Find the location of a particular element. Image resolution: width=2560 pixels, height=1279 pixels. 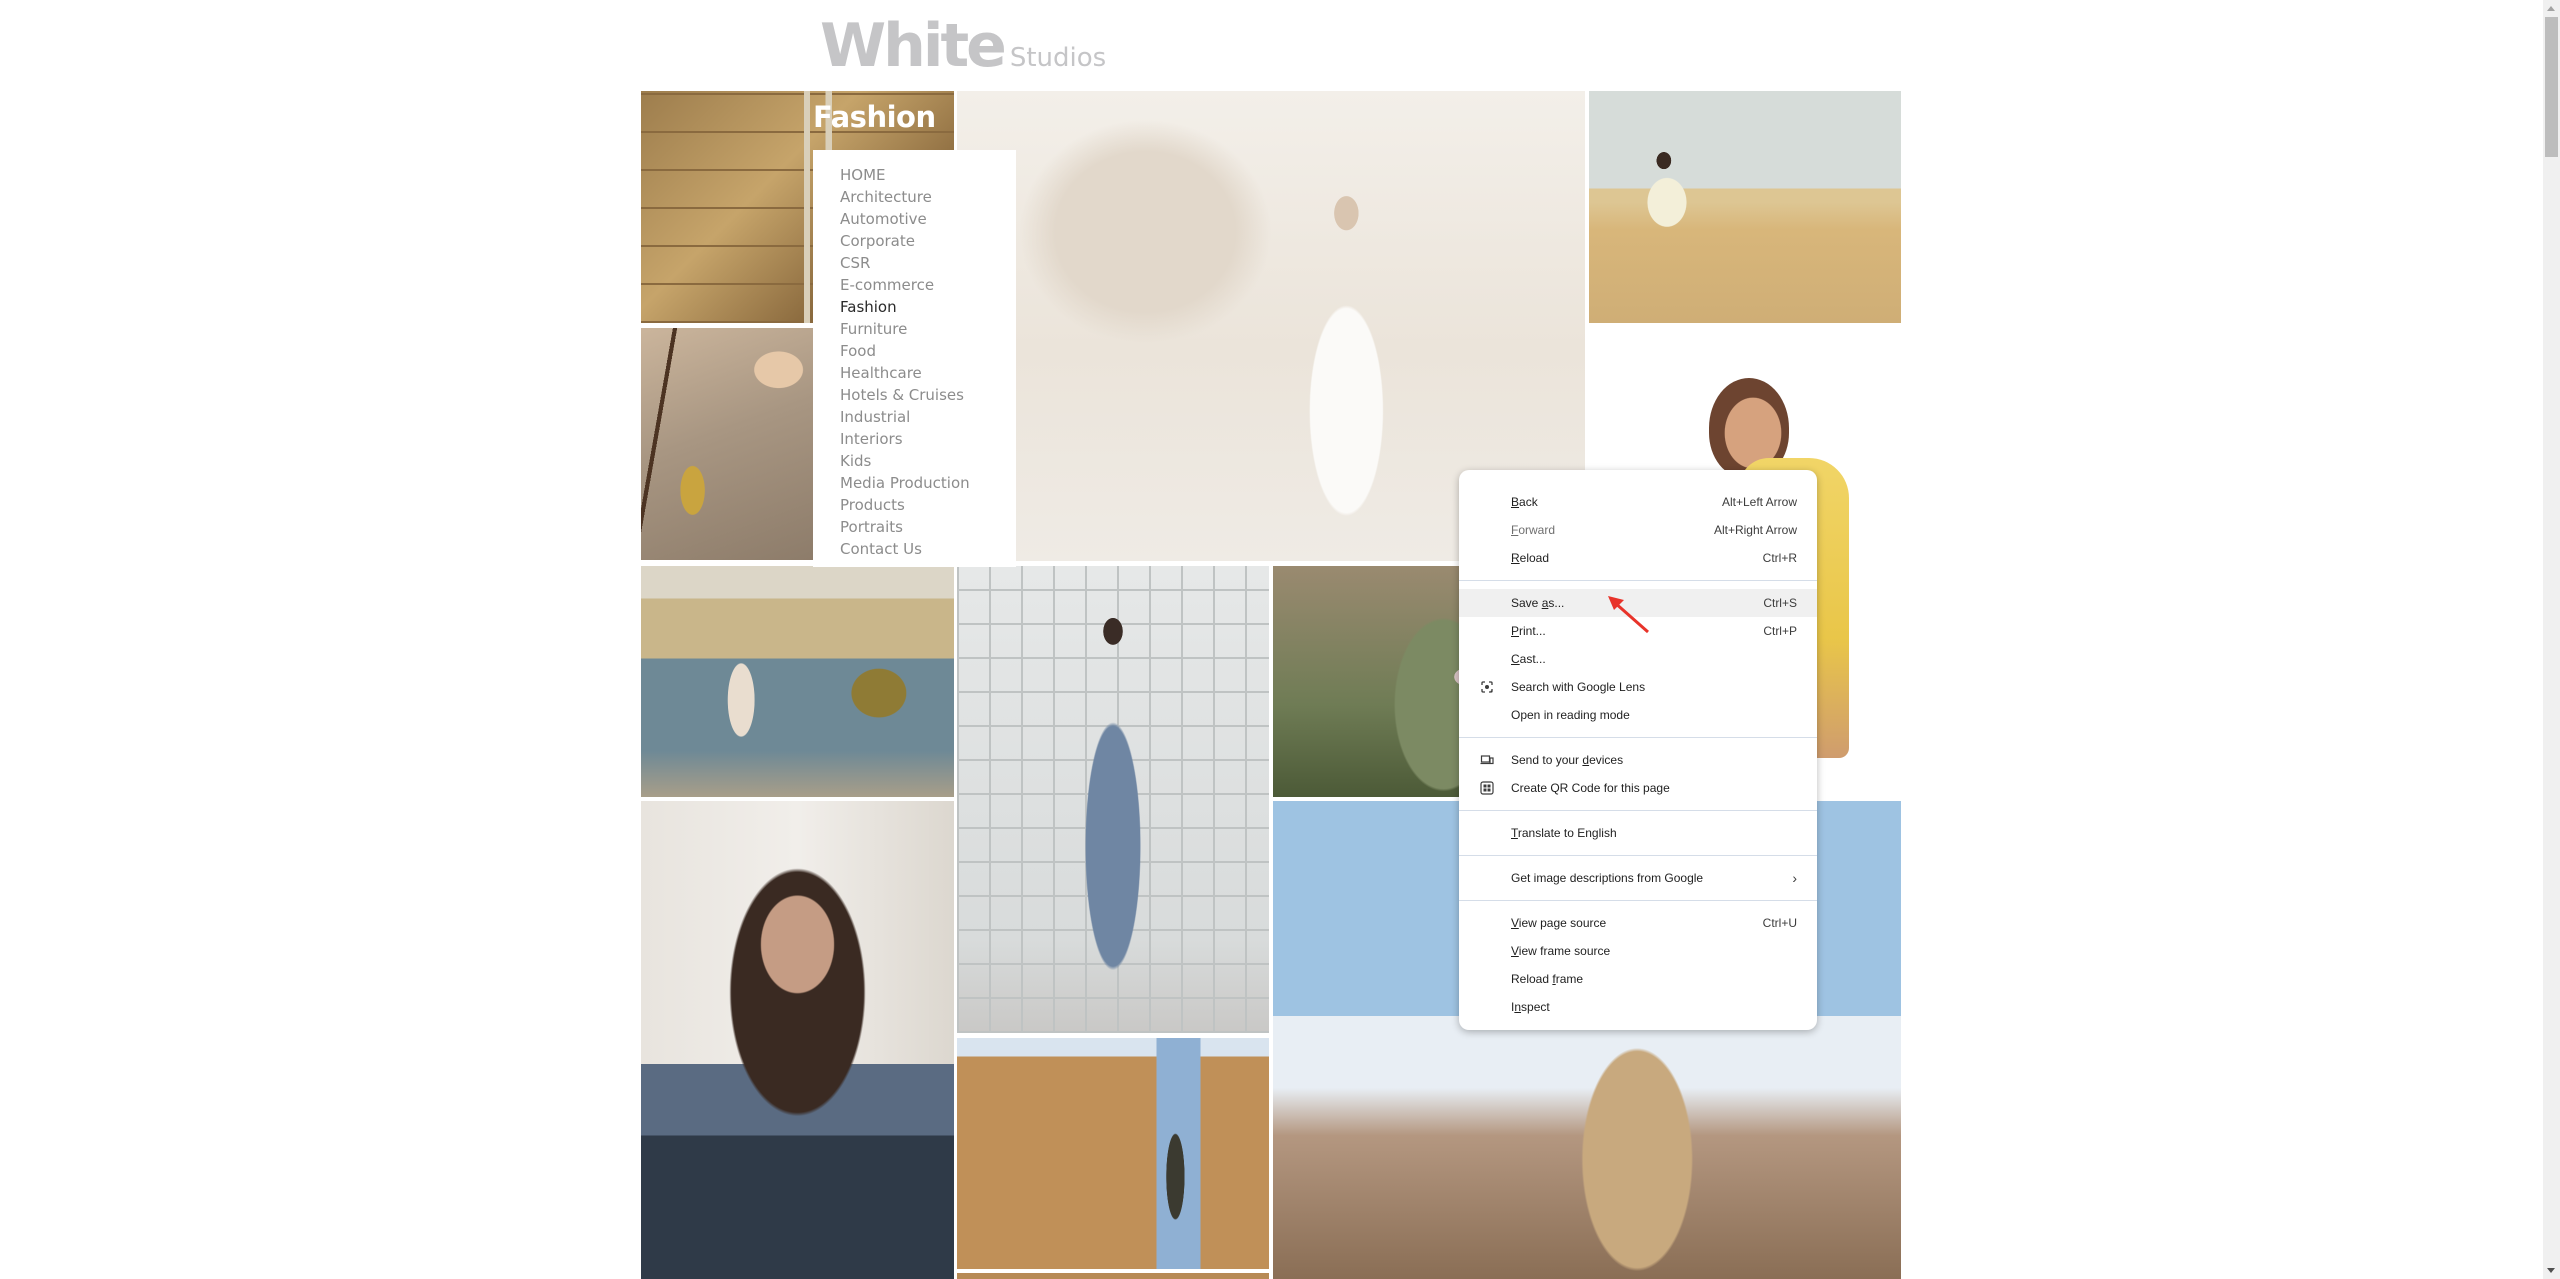

gallery-image-woman-portrait-lace-top is located at coordinates (797, 1040).